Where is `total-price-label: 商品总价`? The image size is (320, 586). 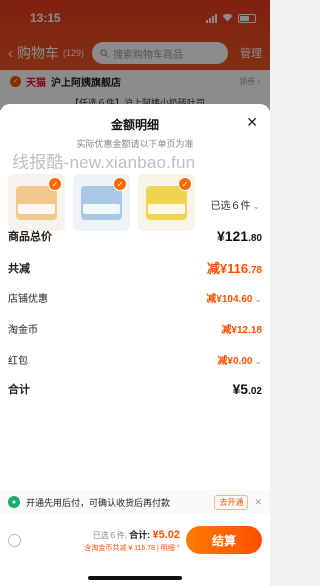 total-price-label: 商品总价 is located at coordinates (30, 237).